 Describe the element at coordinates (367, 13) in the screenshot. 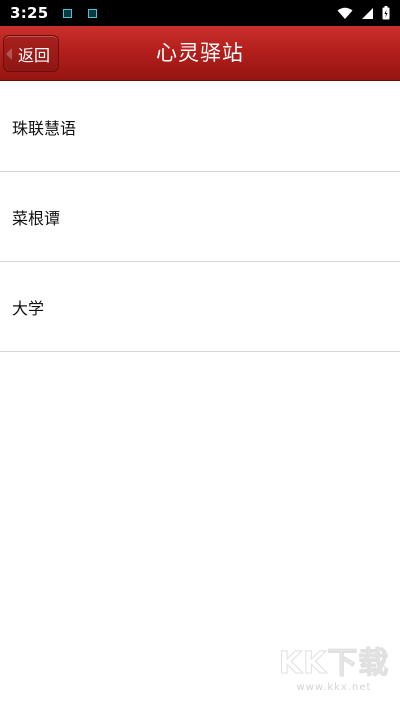

I see `signal-icon` at that location.